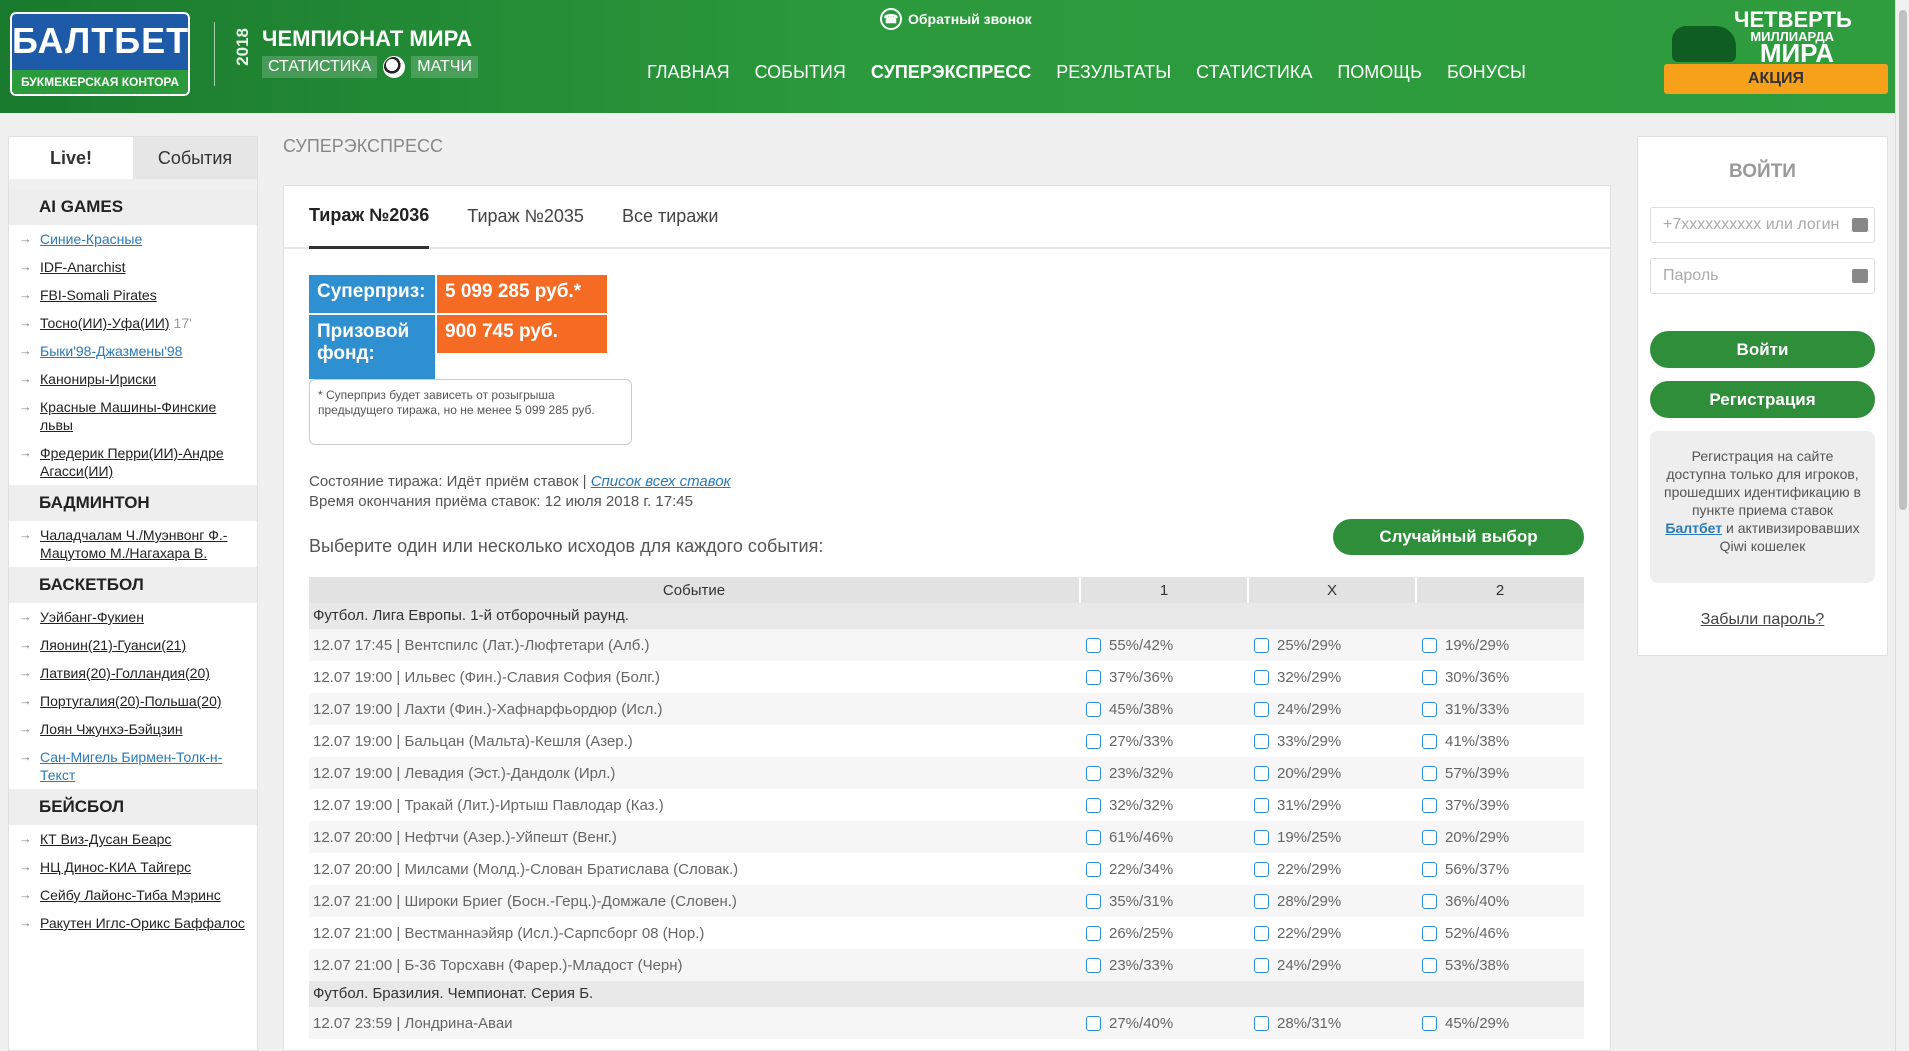 The image size is (1909, 1051). I want to click on nav-item-events: СОБЫТИЯ, so click(800, 72).